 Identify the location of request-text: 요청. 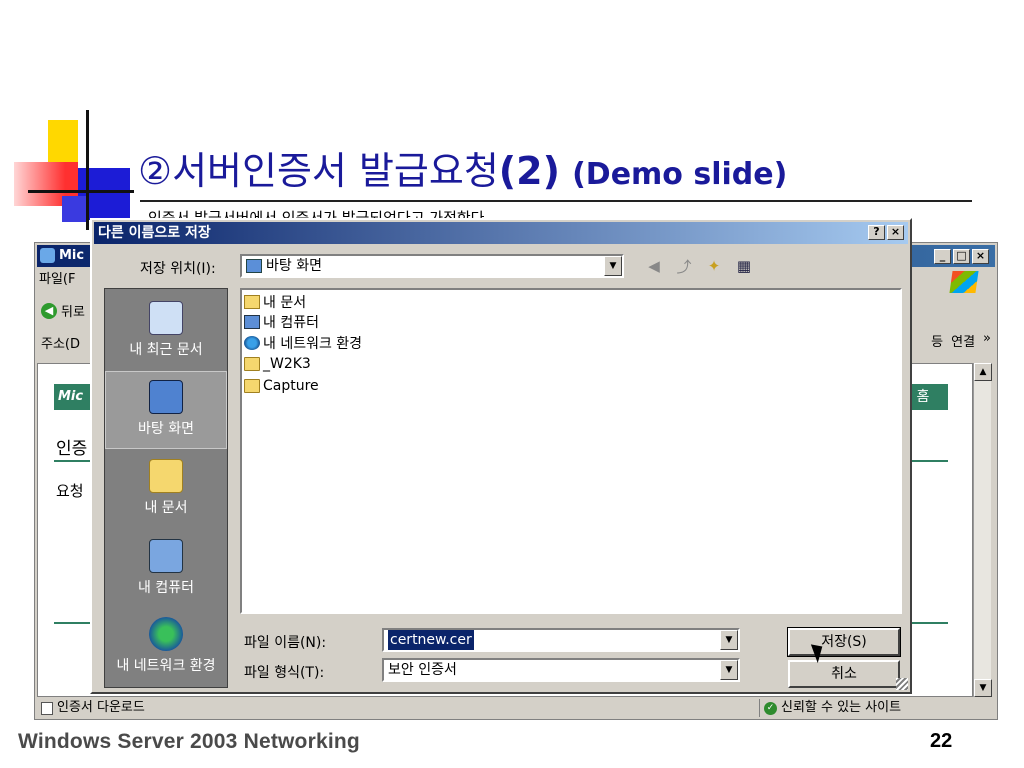
(70, 491).